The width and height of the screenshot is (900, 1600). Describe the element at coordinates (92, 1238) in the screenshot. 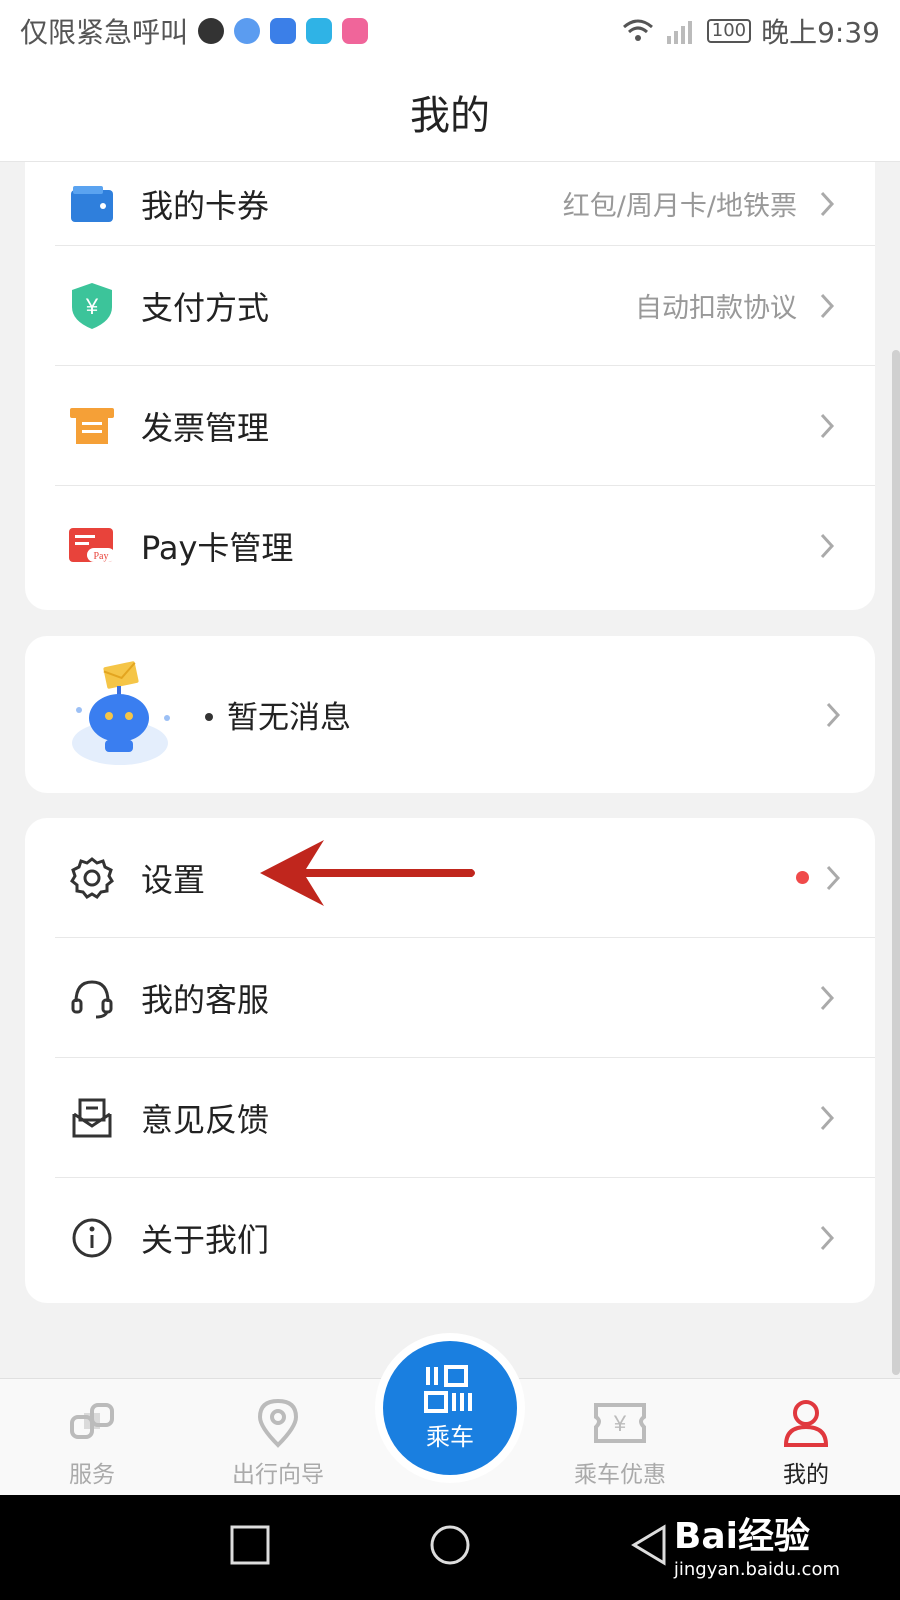

I see `info-icon` at that location.